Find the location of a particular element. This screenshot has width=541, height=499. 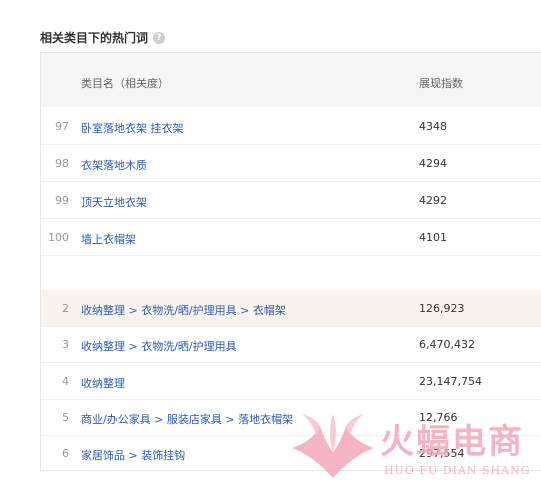

row-rank: 97 is located at coordinates (62, 126).